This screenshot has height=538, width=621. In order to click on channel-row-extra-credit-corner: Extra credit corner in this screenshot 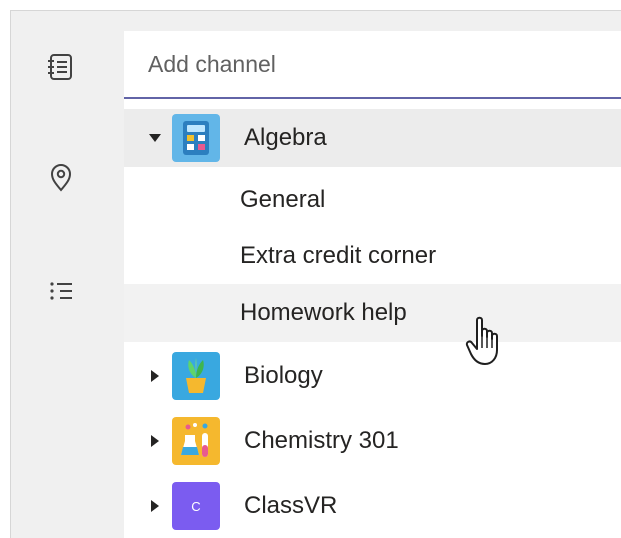, I will do `click(372, 256)`.